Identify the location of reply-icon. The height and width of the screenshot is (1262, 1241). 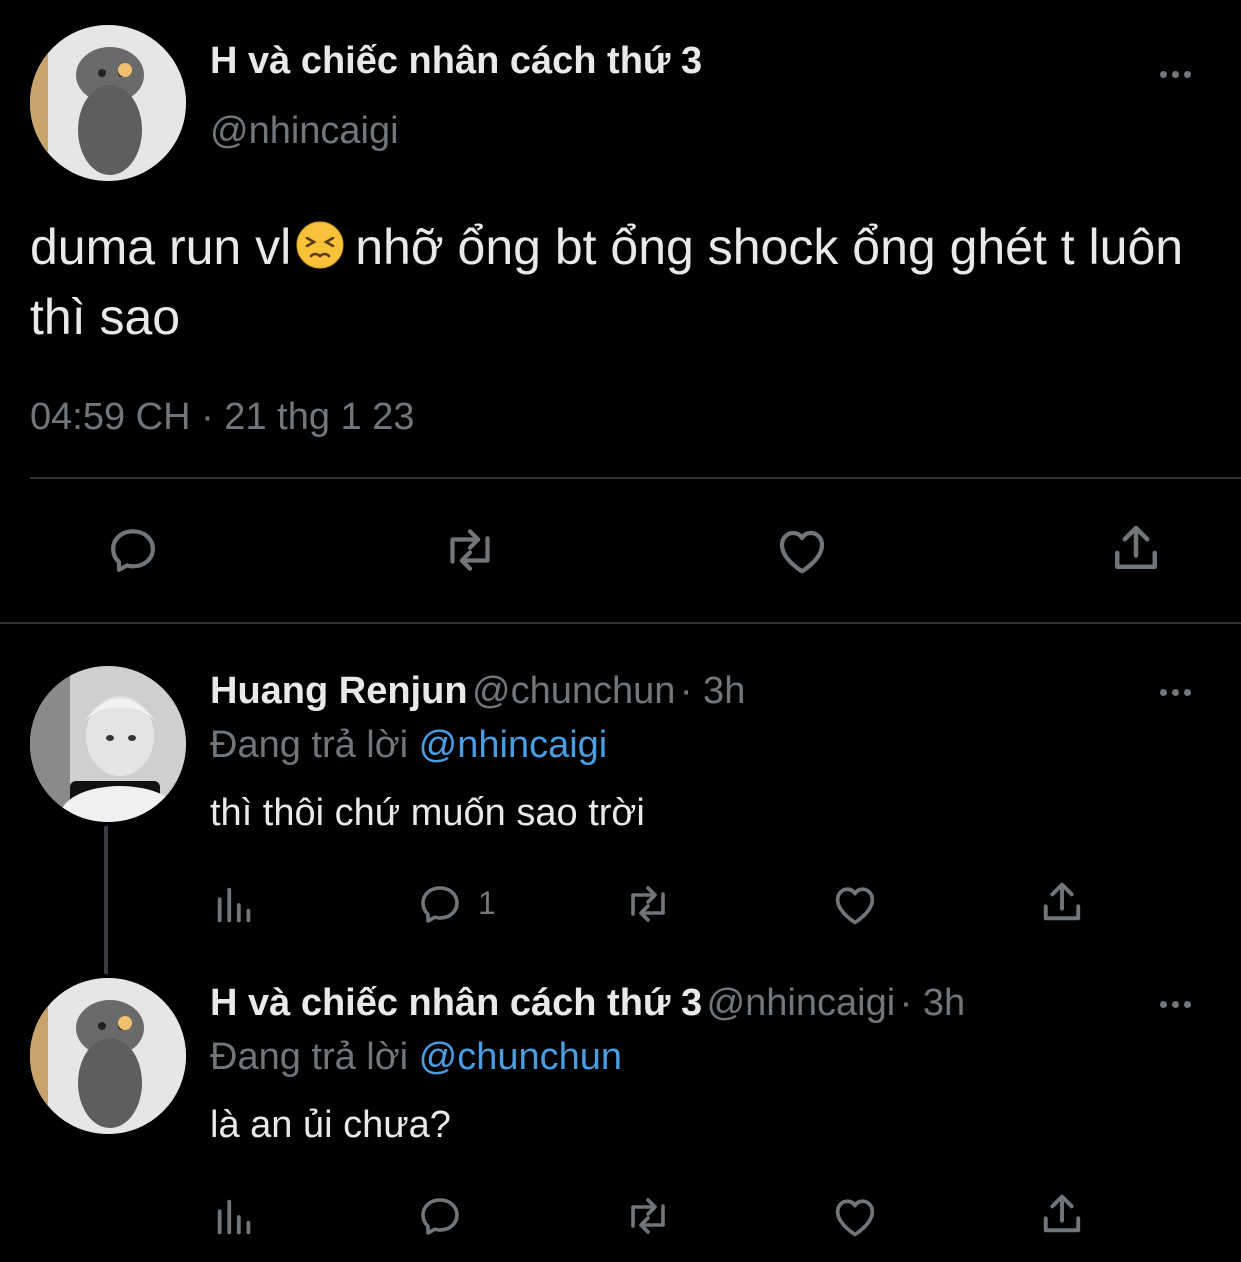
(133, 550).